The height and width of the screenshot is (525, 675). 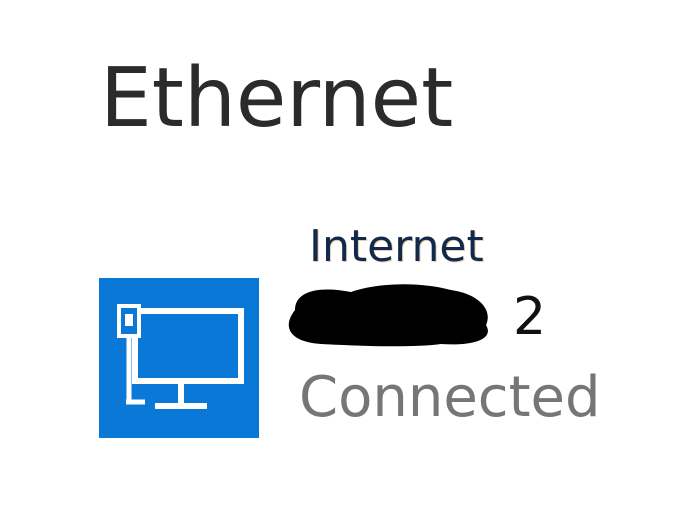 I want to click on ethernet-monitor-icon, so click(x=180, y=356).